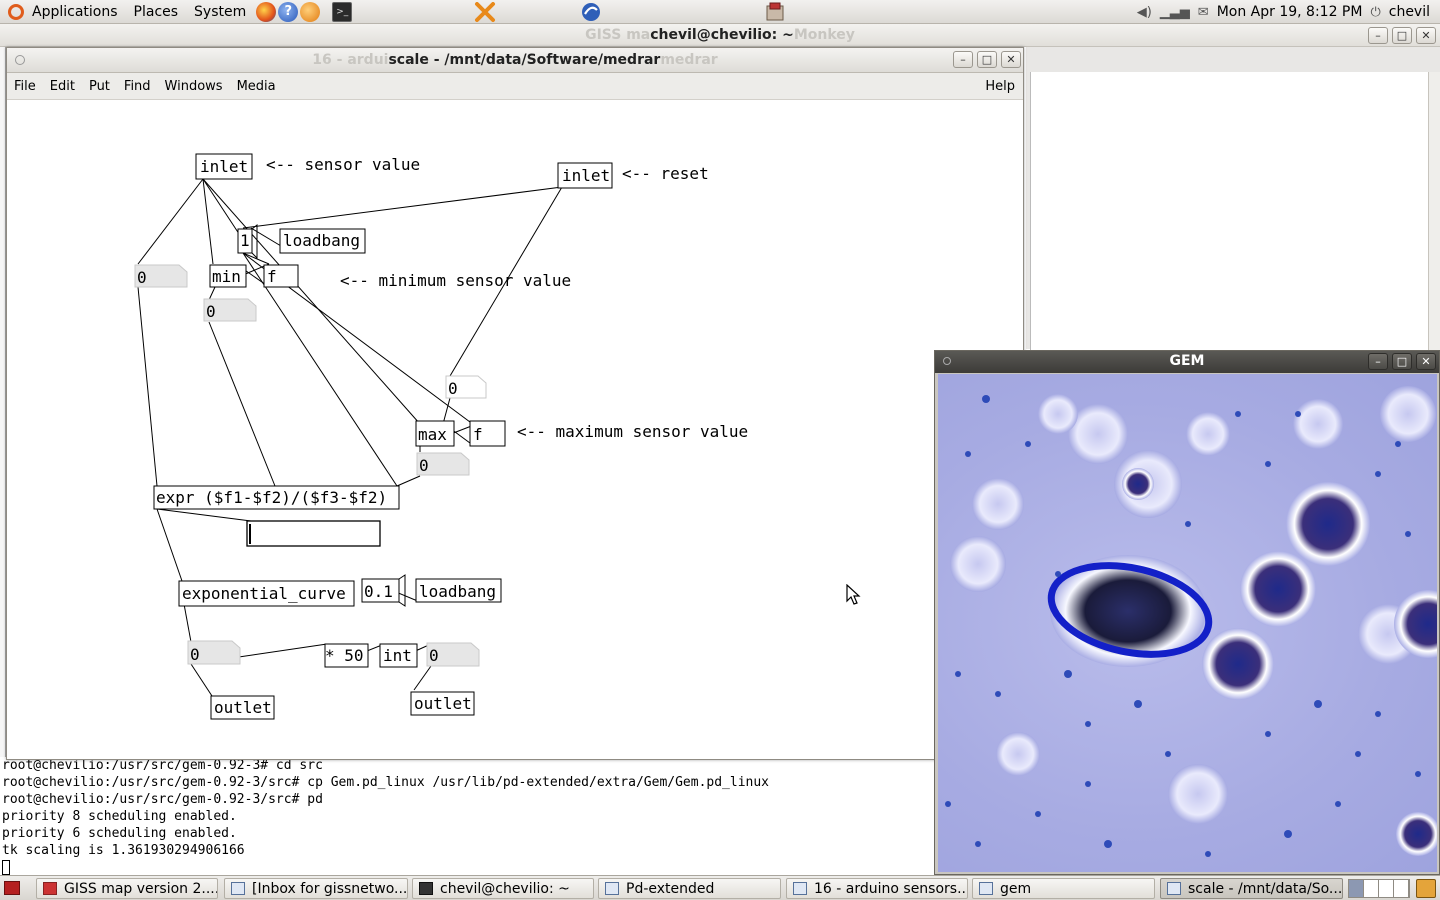  Describe the element at coordinates (194, 86) in the screenshot. I see `menu-windows: Windows` at that location.